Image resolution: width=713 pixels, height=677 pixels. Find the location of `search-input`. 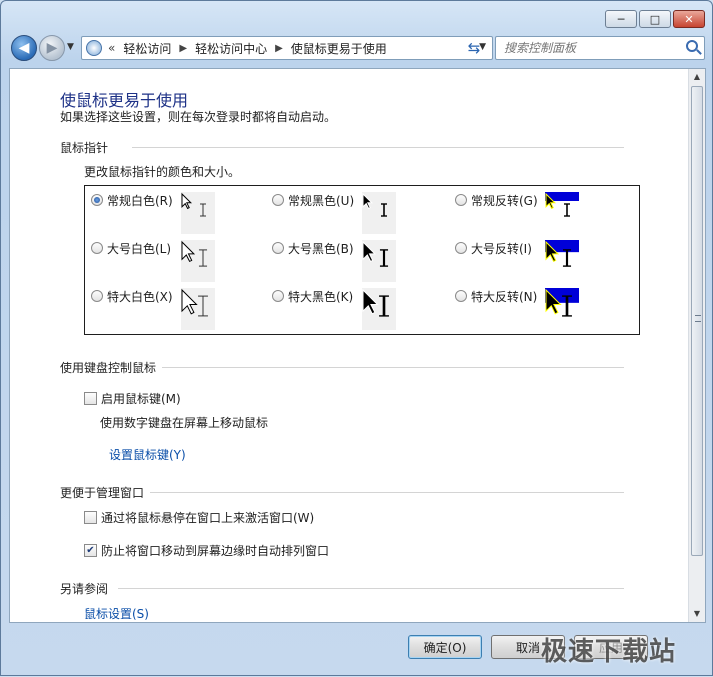

search-input is located at coordinates (586, 48).